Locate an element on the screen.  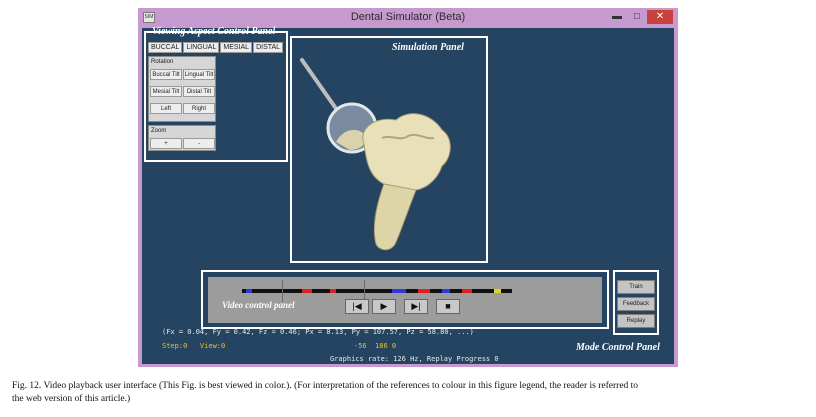
mode-control-panel: Train Feedback Replay is located at coordinates (636, 302).